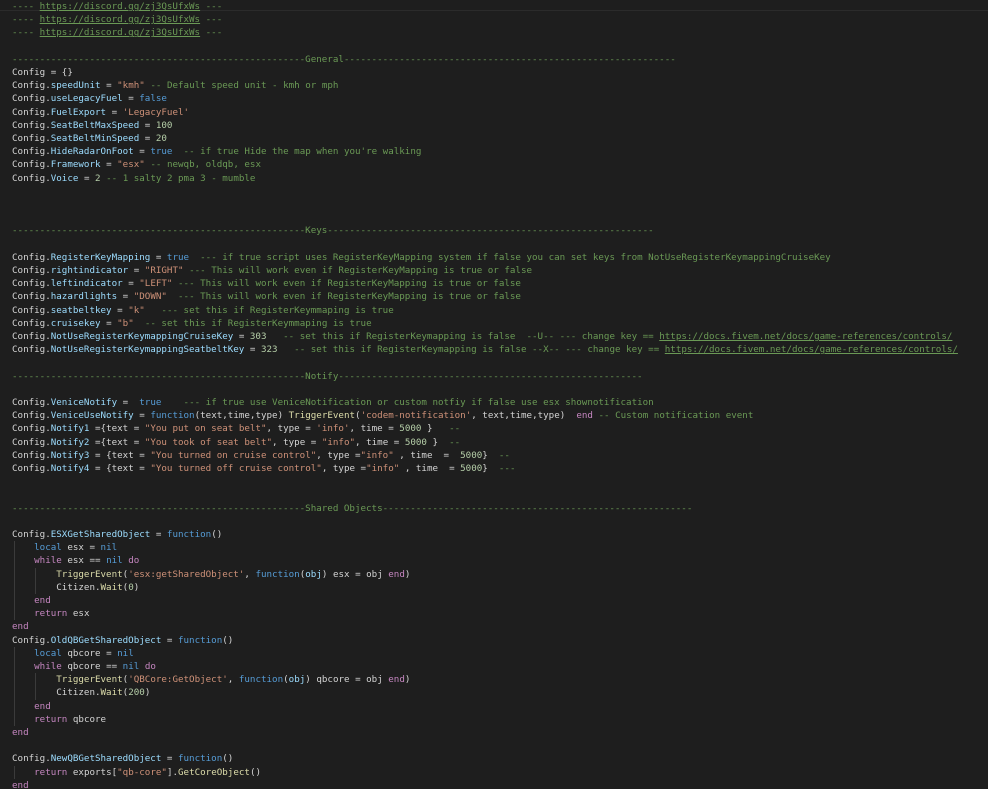 The image size is (988, 789). Describe the element at coordinates (211, 33) in the screenshot. I see `code-token: ---` at that location.